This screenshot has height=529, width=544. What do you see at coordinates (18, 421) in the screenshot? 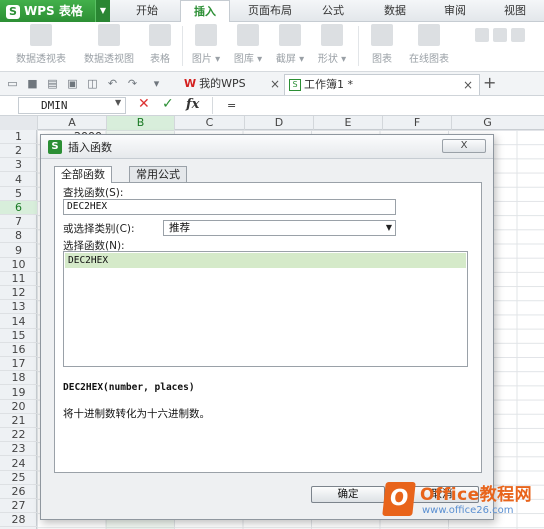
I see `row-header: 21` at bounding box center [18, 421].